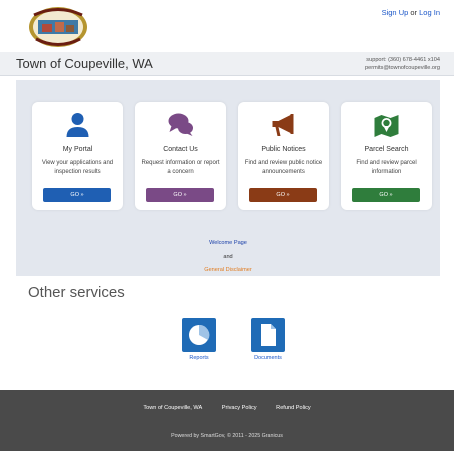 Image resolution: width=454 pixels, height=451 pixels. I want to click on auth-links: Sign Up or Log In, so click(411, 12).